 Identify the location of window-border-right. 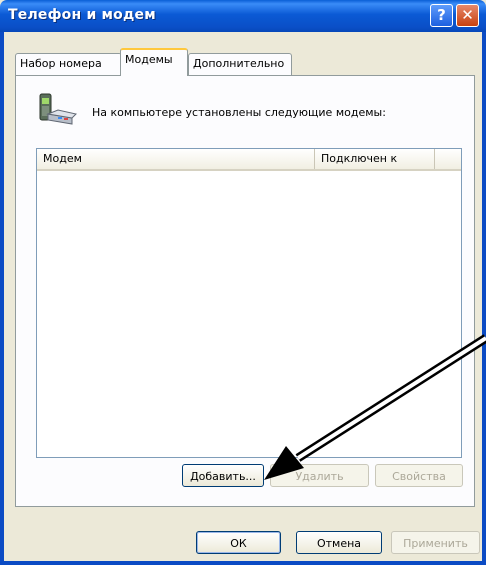
(484, 298).